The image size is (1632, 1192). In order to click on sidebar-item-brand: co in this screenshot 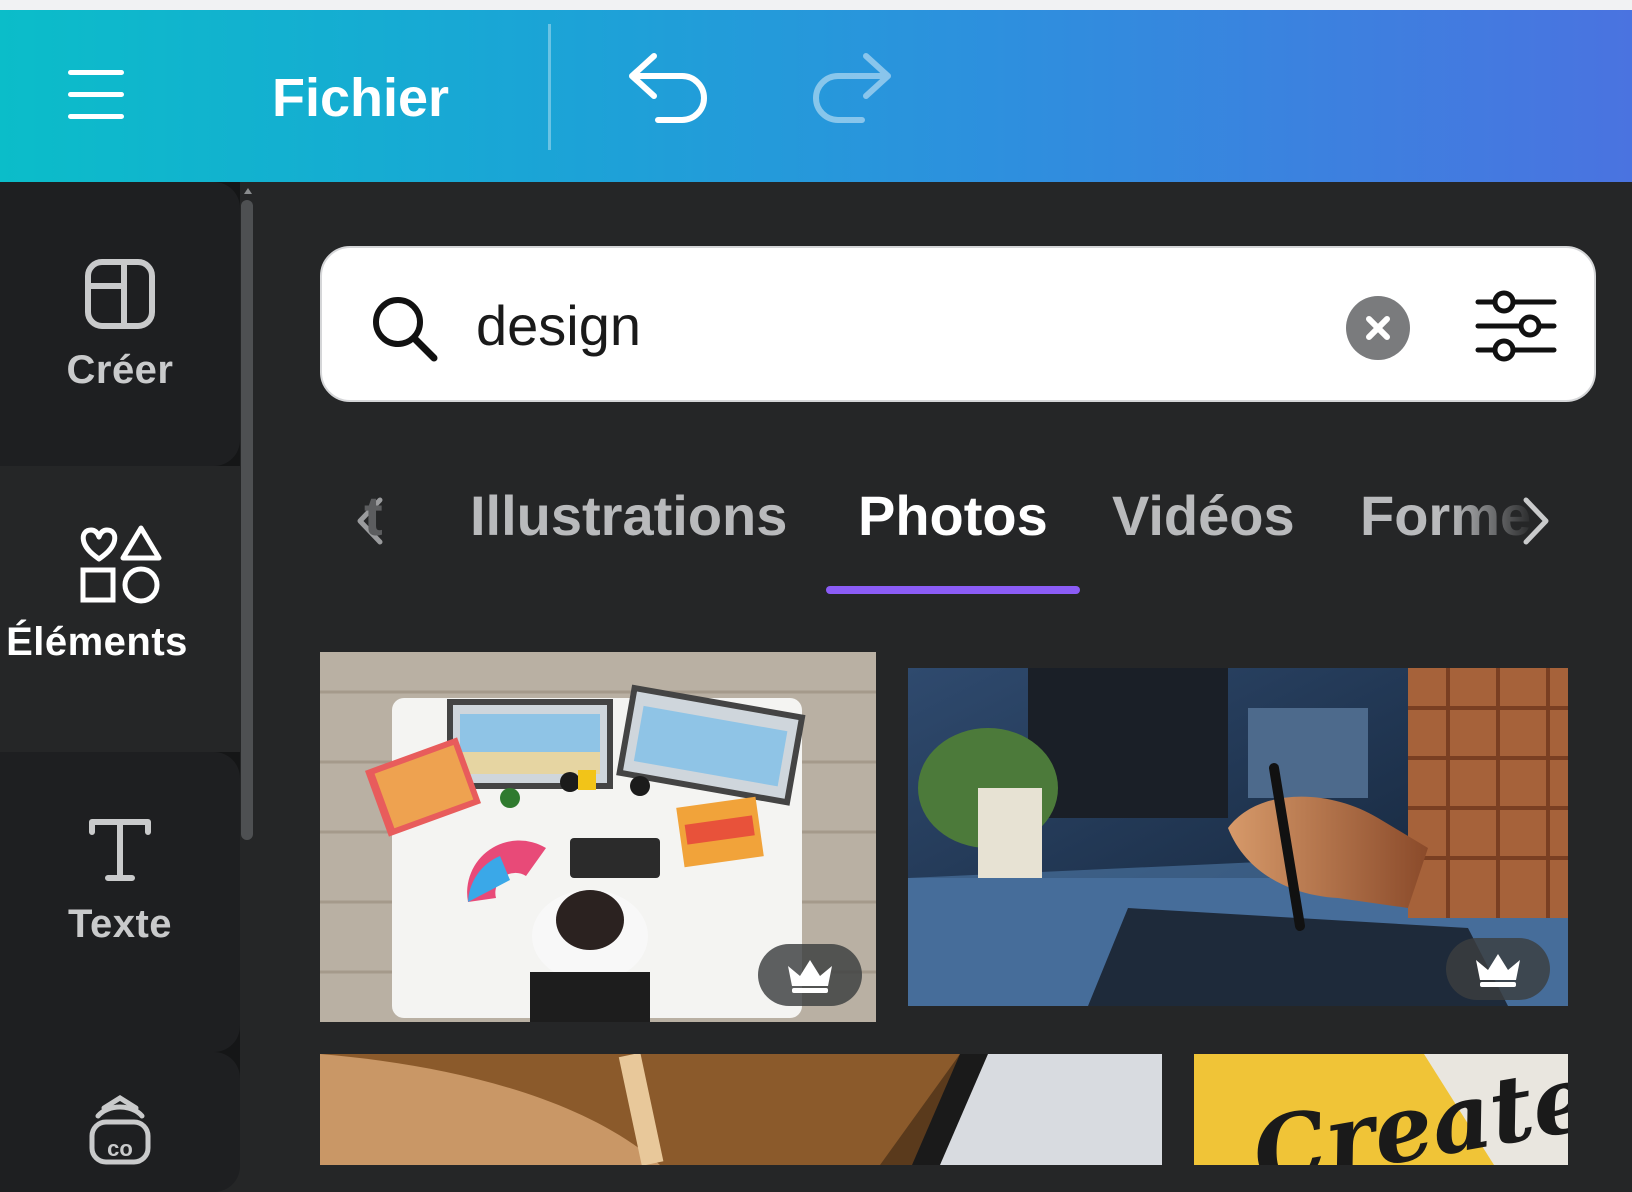, I will do `click(120, 1122)`.